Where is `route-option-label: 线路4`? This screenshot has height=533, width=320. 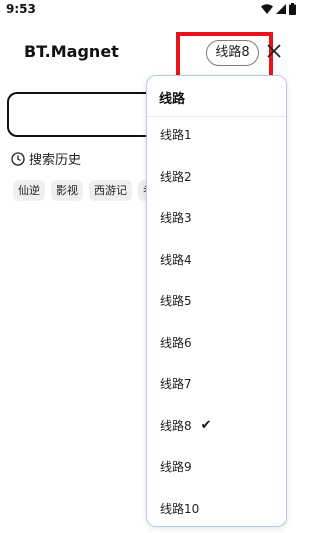
route-option-label: 线路4 is located at coordinates (176, 260).